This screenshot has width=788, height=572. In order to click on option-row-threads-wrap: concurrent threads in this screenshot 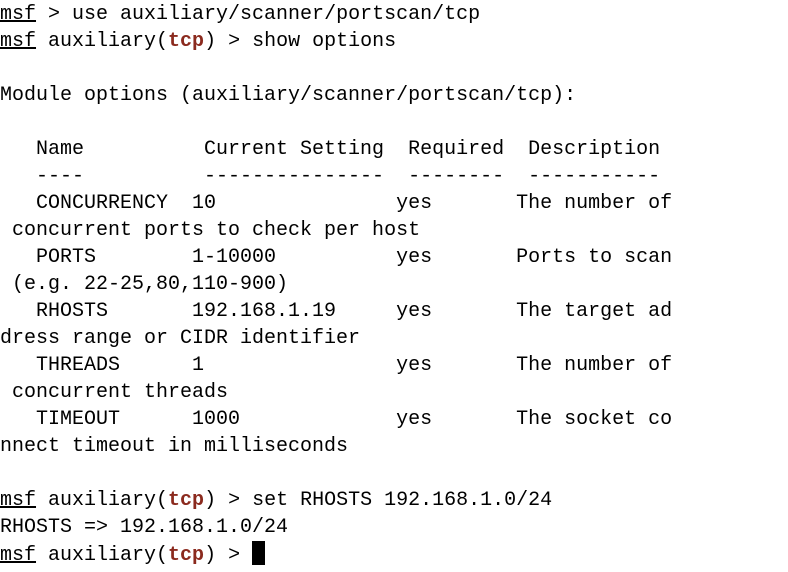, I will do `click(114, 392)`.